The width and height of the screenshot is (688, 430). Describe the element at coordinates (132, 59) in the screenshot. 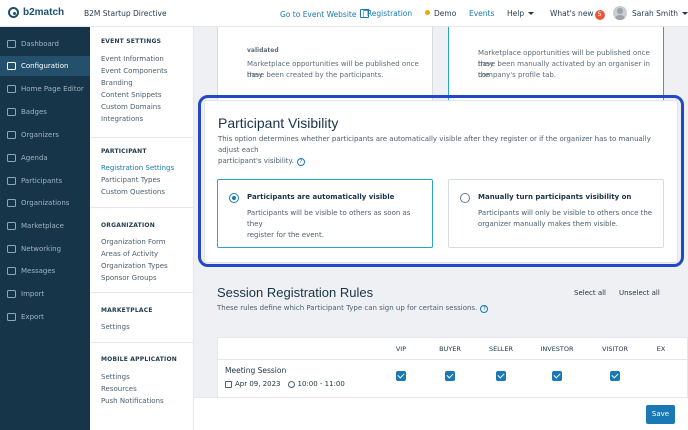

I see `subnav-event-information: Event Information` at that location.